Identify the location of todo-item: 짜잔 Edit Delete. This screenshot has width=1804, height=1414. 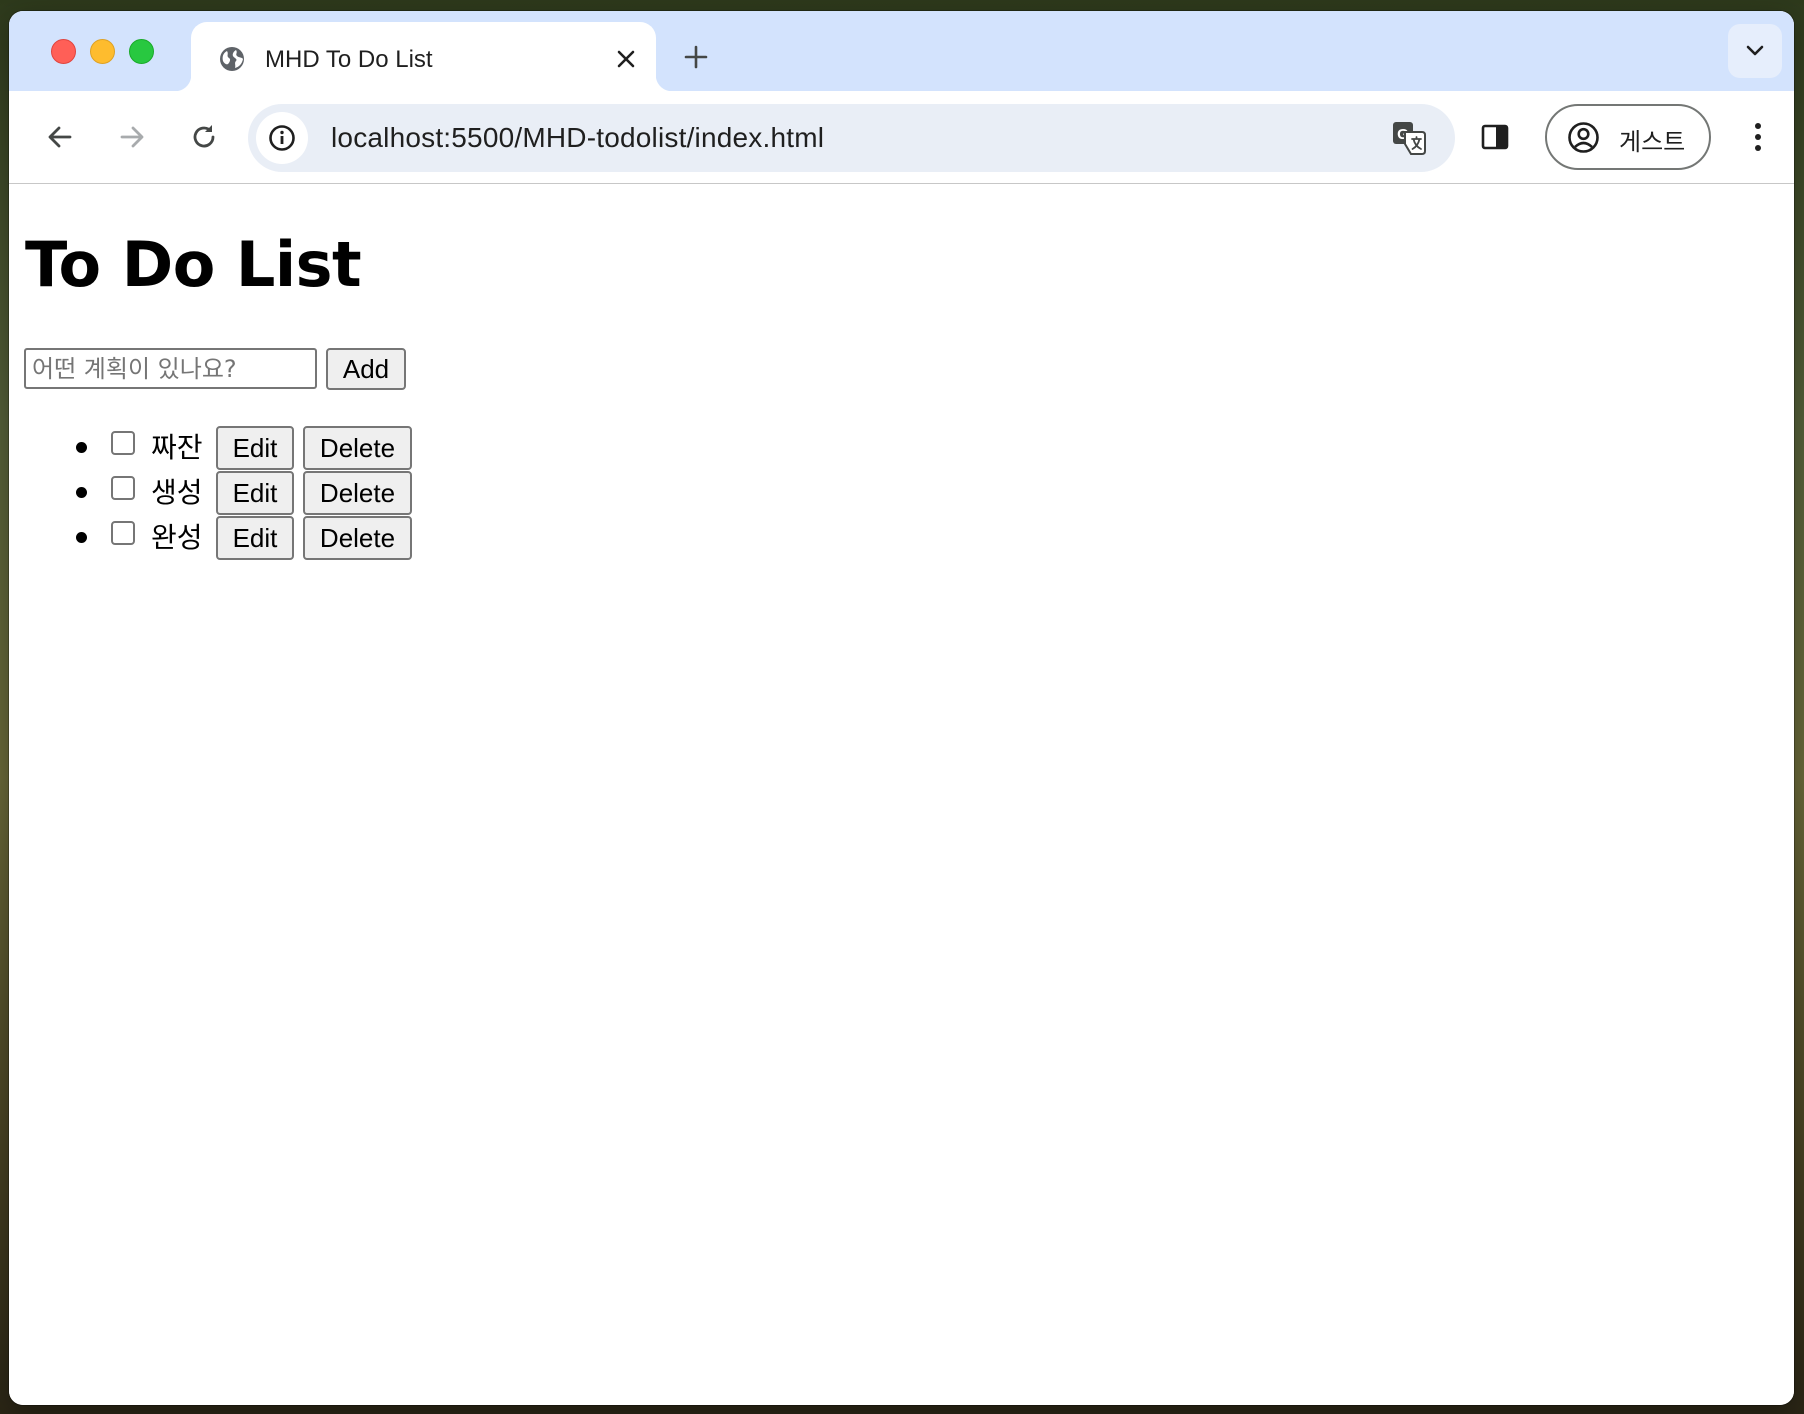
(219, 447).